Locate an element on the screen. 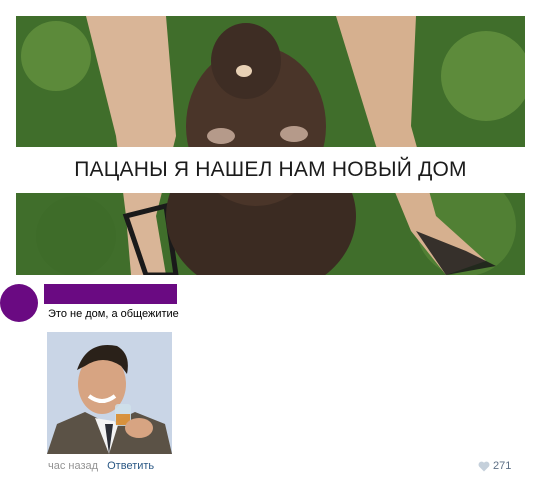  meme-caption-band: ПАЦАНЫ Я НАШЕЛ НАМ НОВЫЙ ДОМ is located at coordinates (270, 170).